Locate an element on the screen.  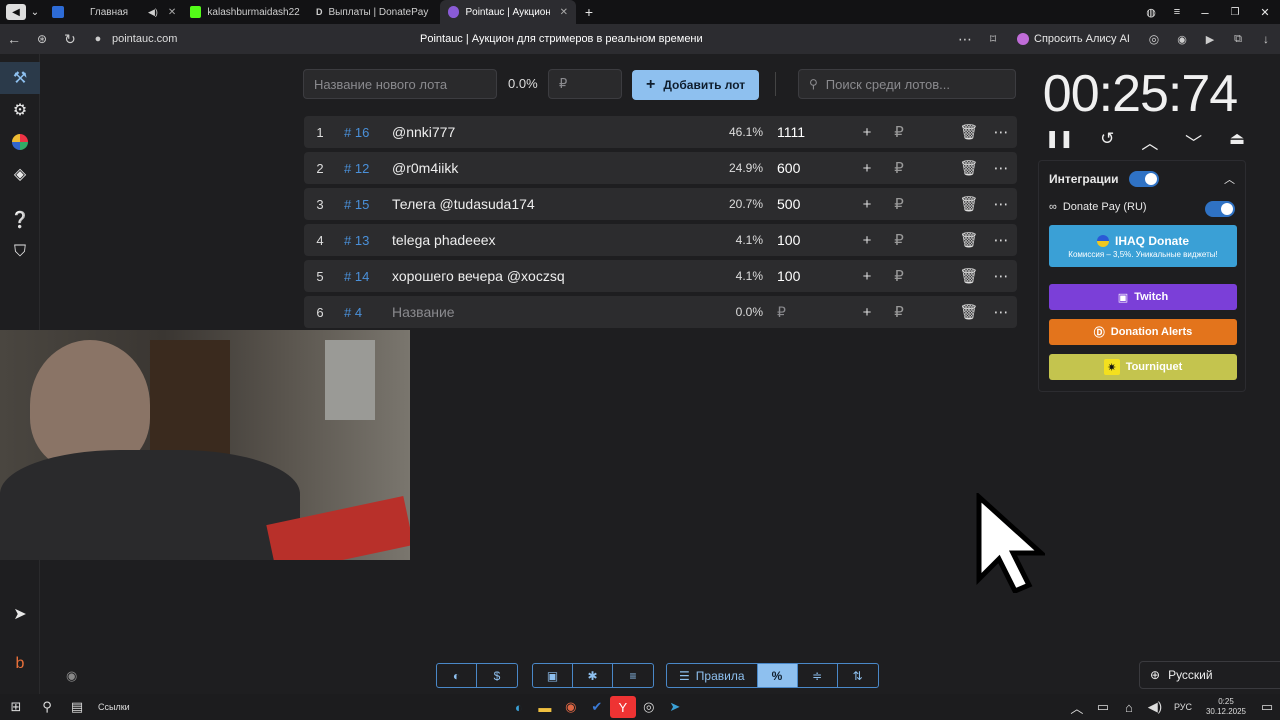
lot-row: 1 # 16 @nnki777 46.1% 1111 + ₽ 🗑 ⋯ is located at coordinates (660, 132).